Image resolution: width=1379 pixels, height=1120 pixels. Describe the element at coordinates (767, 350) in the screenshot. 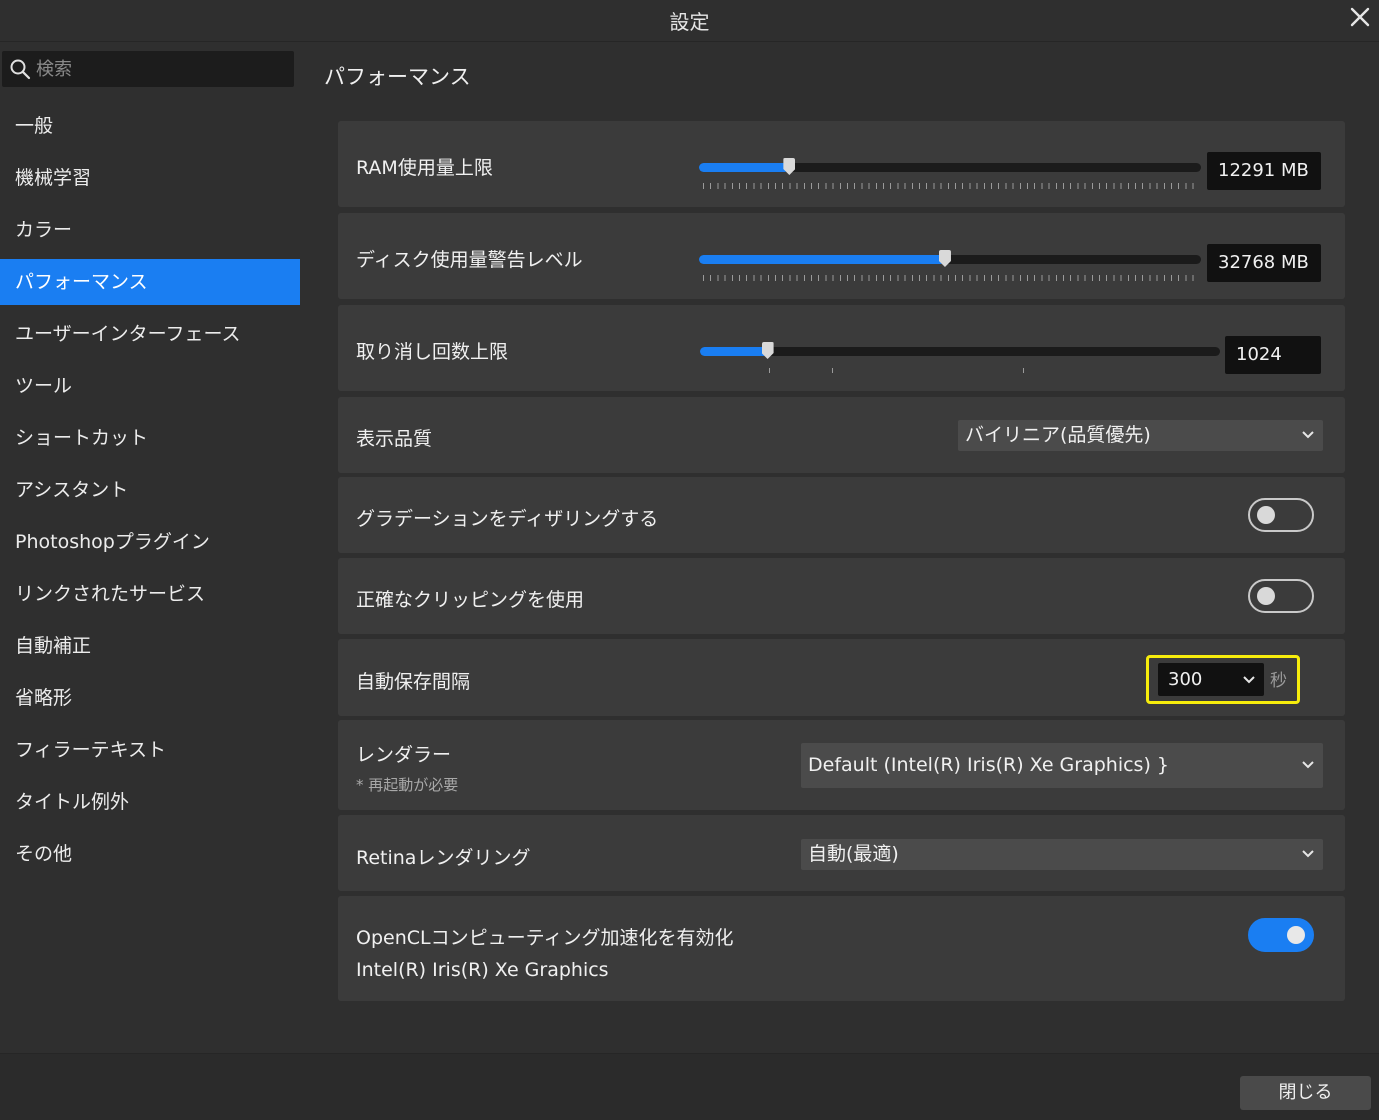

I see `undo-limit-slider-handle` at that location.